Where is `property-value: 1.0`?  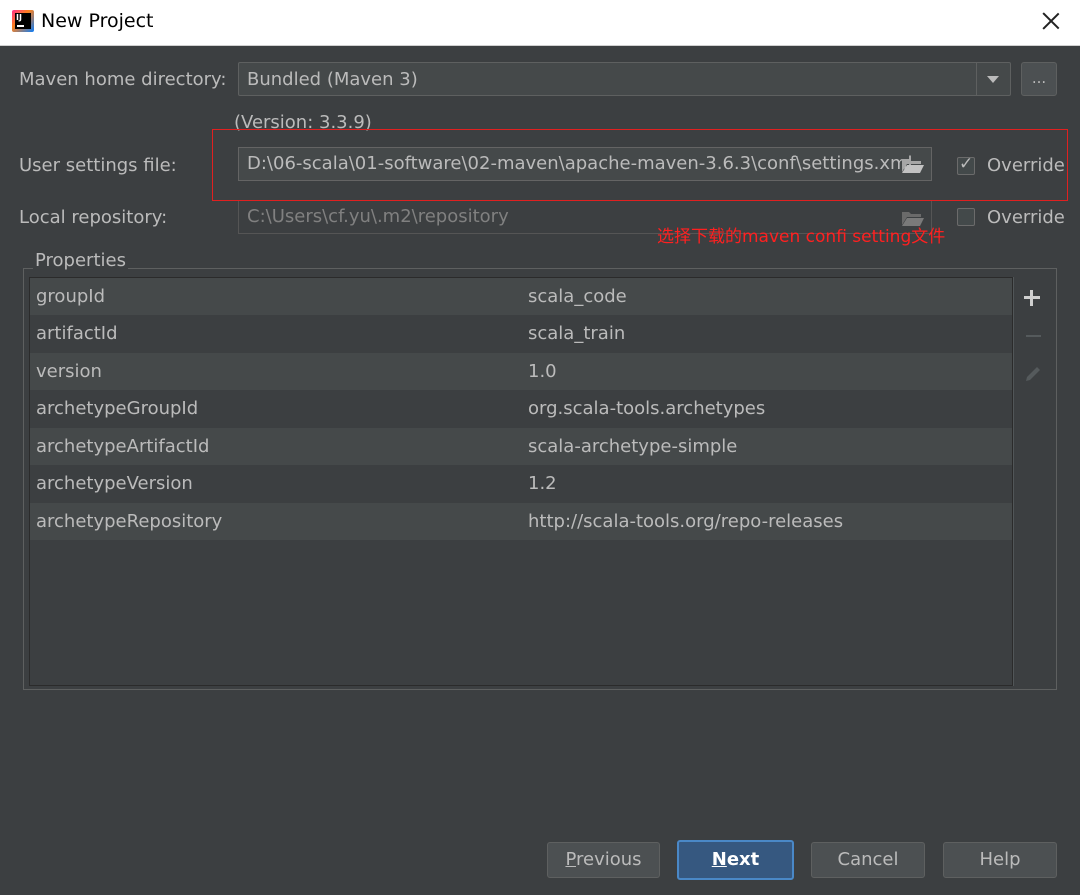 property-value: 1.0 is located at coordinates (542, 371).